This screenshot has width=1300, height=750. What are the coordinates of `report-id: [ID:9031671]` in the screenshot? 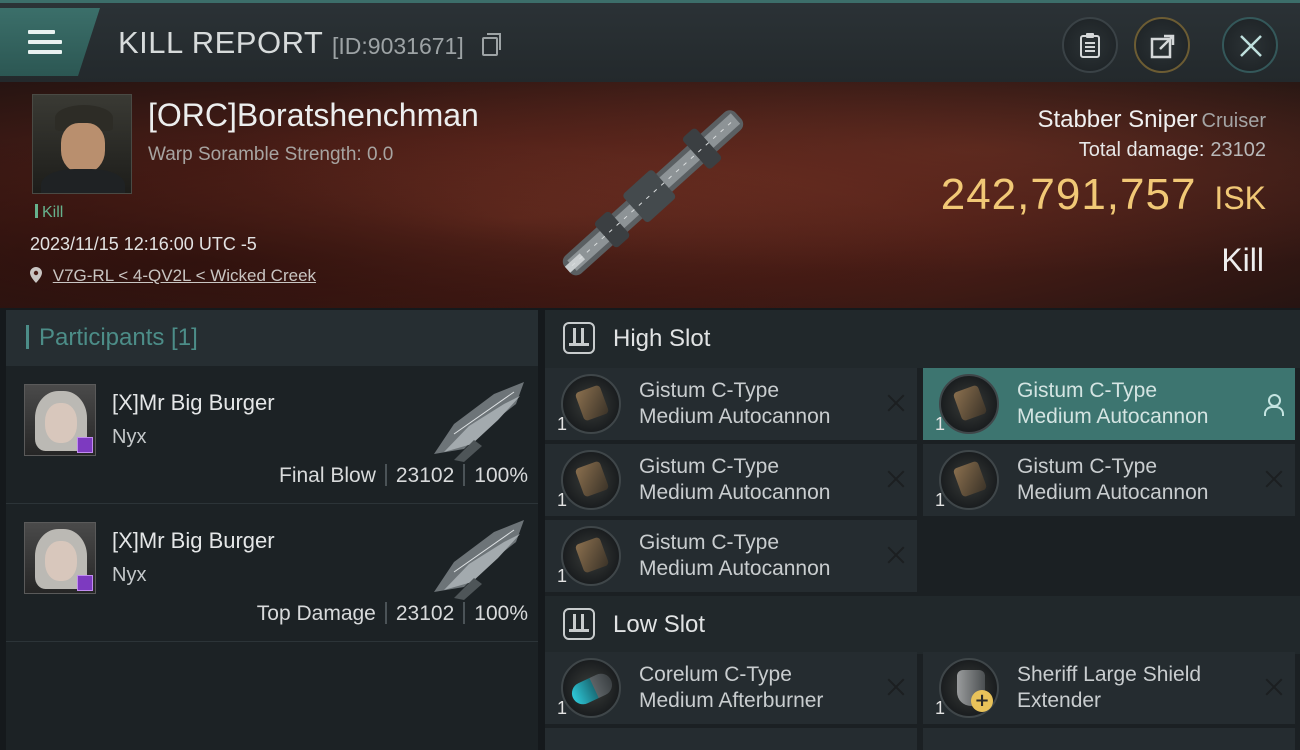 It's located at (398, 46).